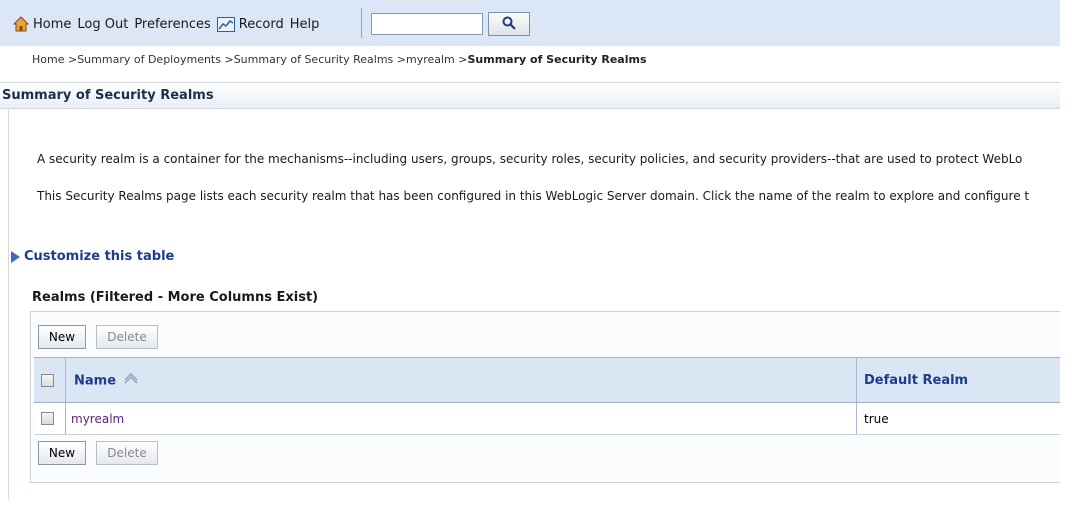  What do you see at coordinates (8, 304) in the screenshot?
I see `content-left-border` at bounding box center [8, 304].